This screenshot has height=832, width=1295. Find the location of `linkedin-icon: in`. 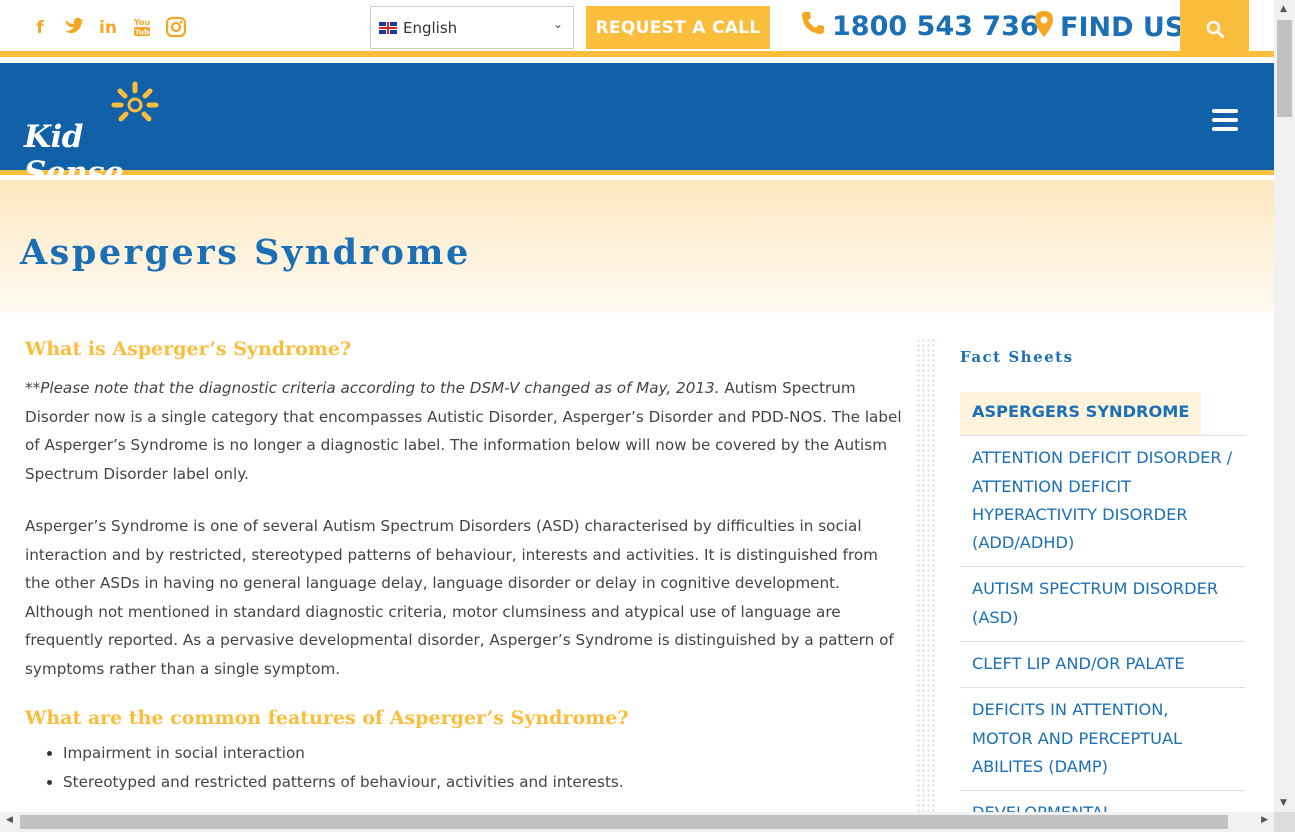

linkedin-icon: in is located at coordinates (108, 28).